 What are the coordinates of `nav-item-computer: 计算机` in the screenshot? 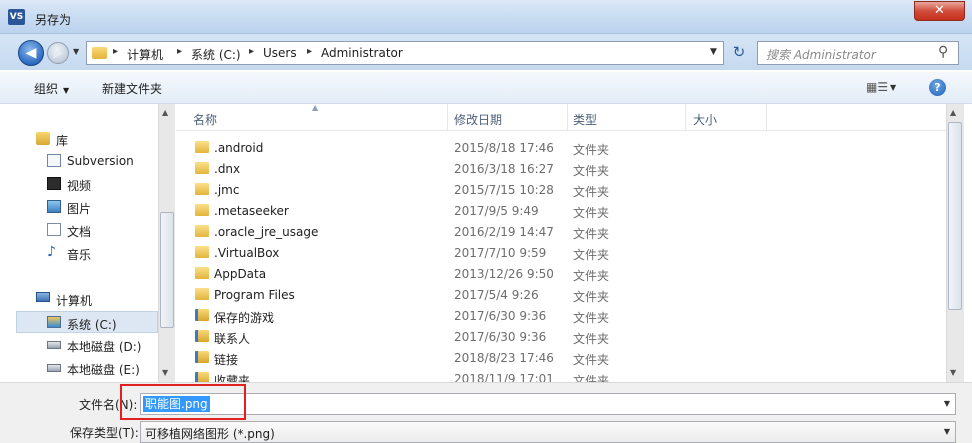 It's located at (87, 299).